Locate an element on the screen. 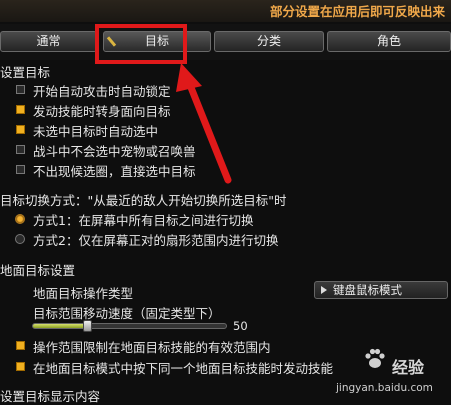  option-label: 战斗中不会选中宠物或召唤兽 is located at coordinates (114, 151).